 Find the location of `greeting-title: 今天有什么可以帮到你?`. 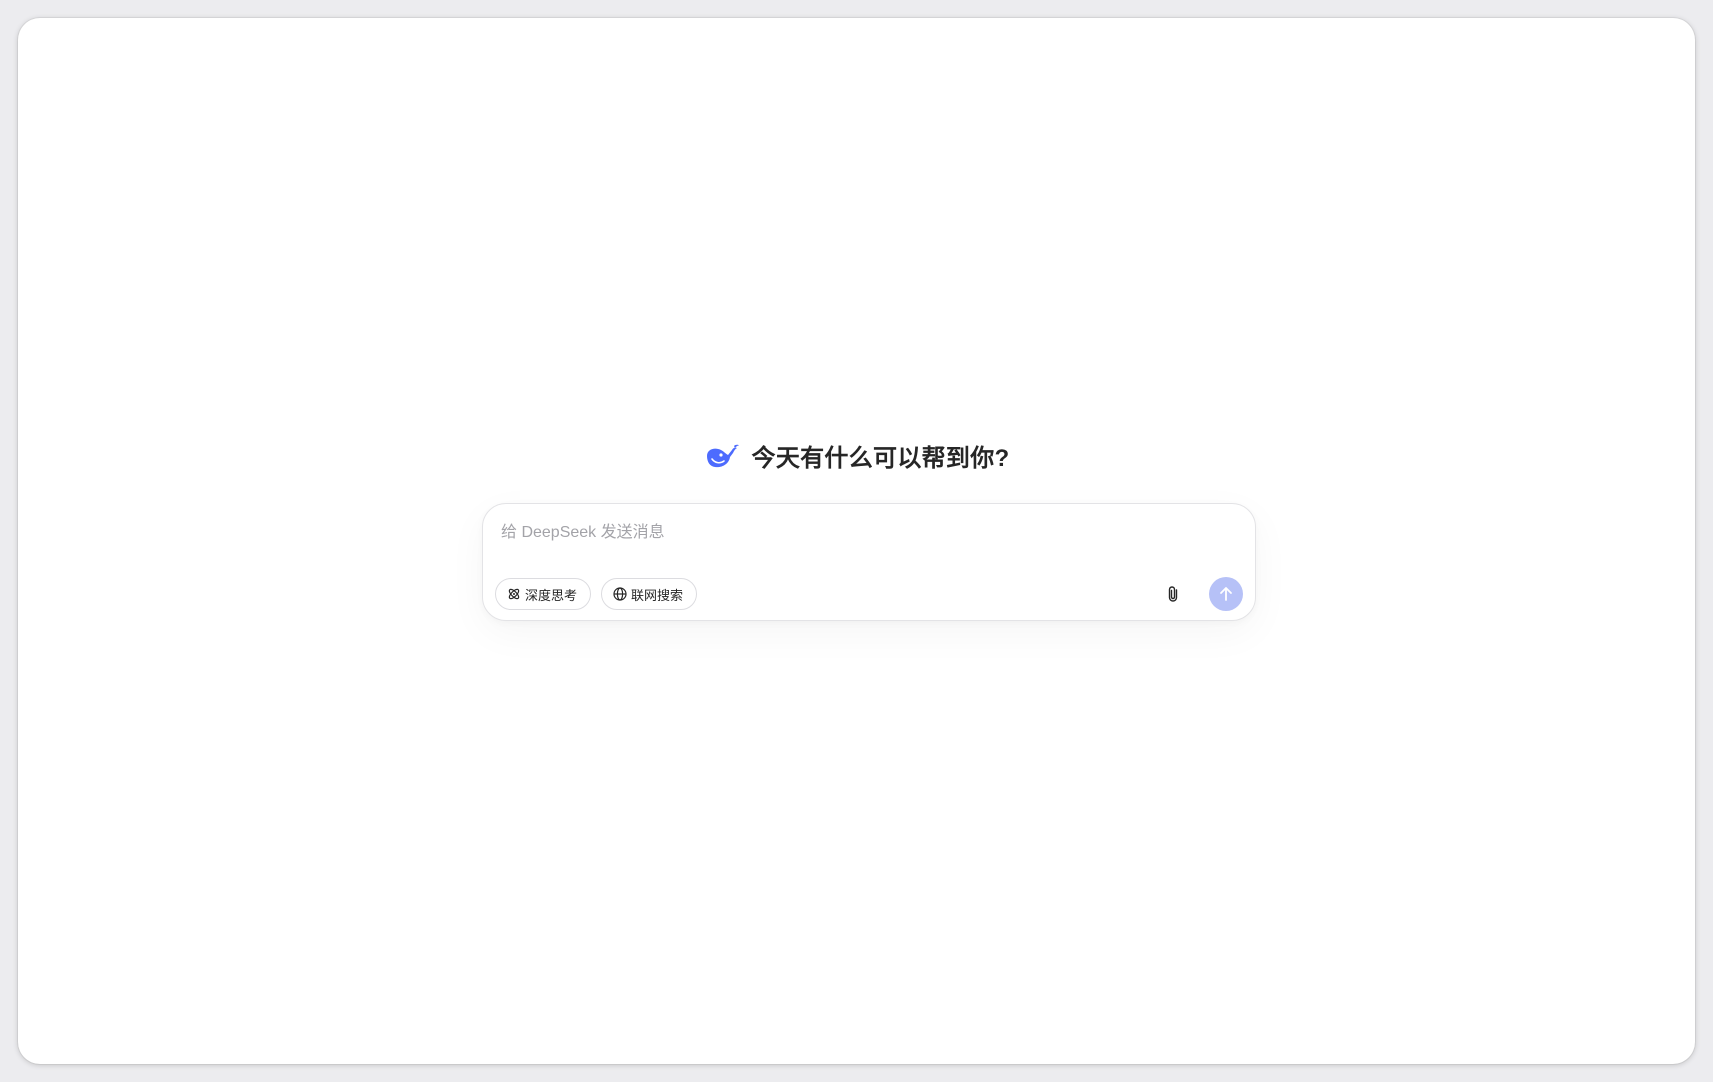

greeting-title: 今天有什么可以帮到你? is located at coordinates (880, 458).